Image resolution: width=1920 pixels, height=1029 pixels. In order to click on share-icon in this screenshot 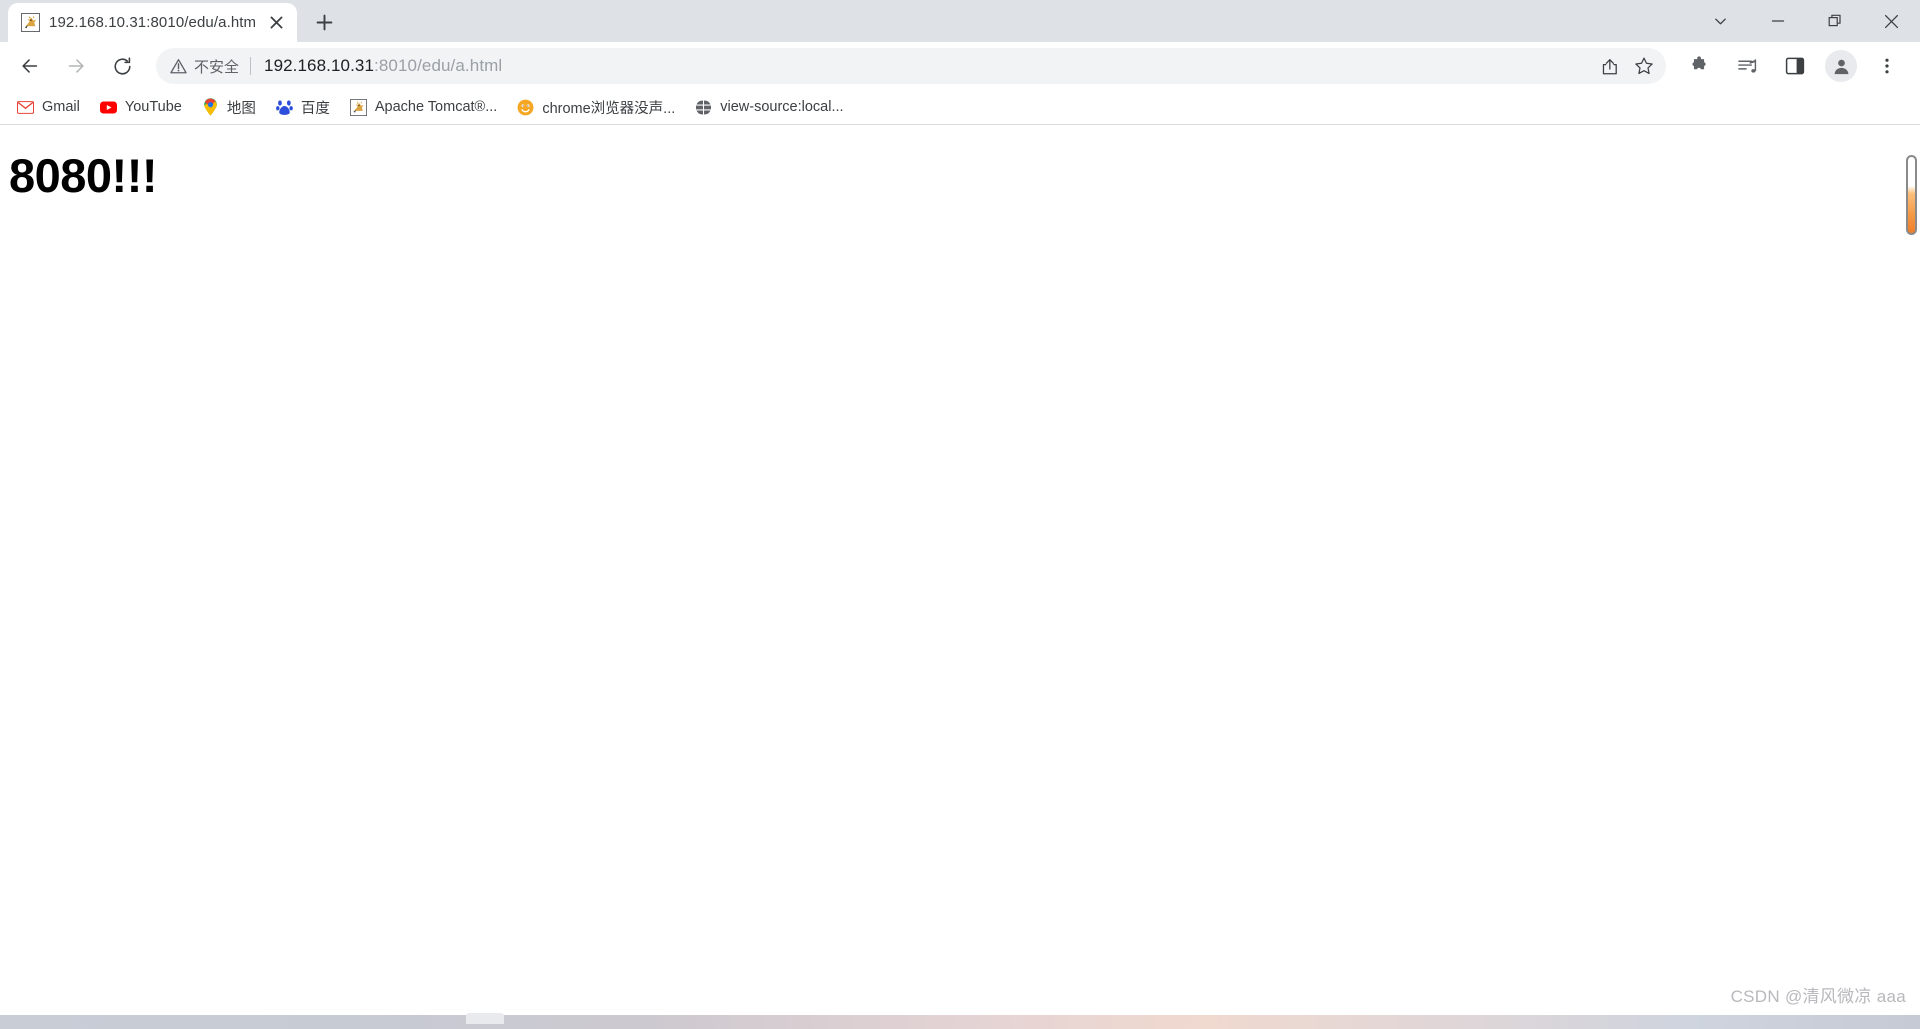, I will do `click(1609, 66)`.